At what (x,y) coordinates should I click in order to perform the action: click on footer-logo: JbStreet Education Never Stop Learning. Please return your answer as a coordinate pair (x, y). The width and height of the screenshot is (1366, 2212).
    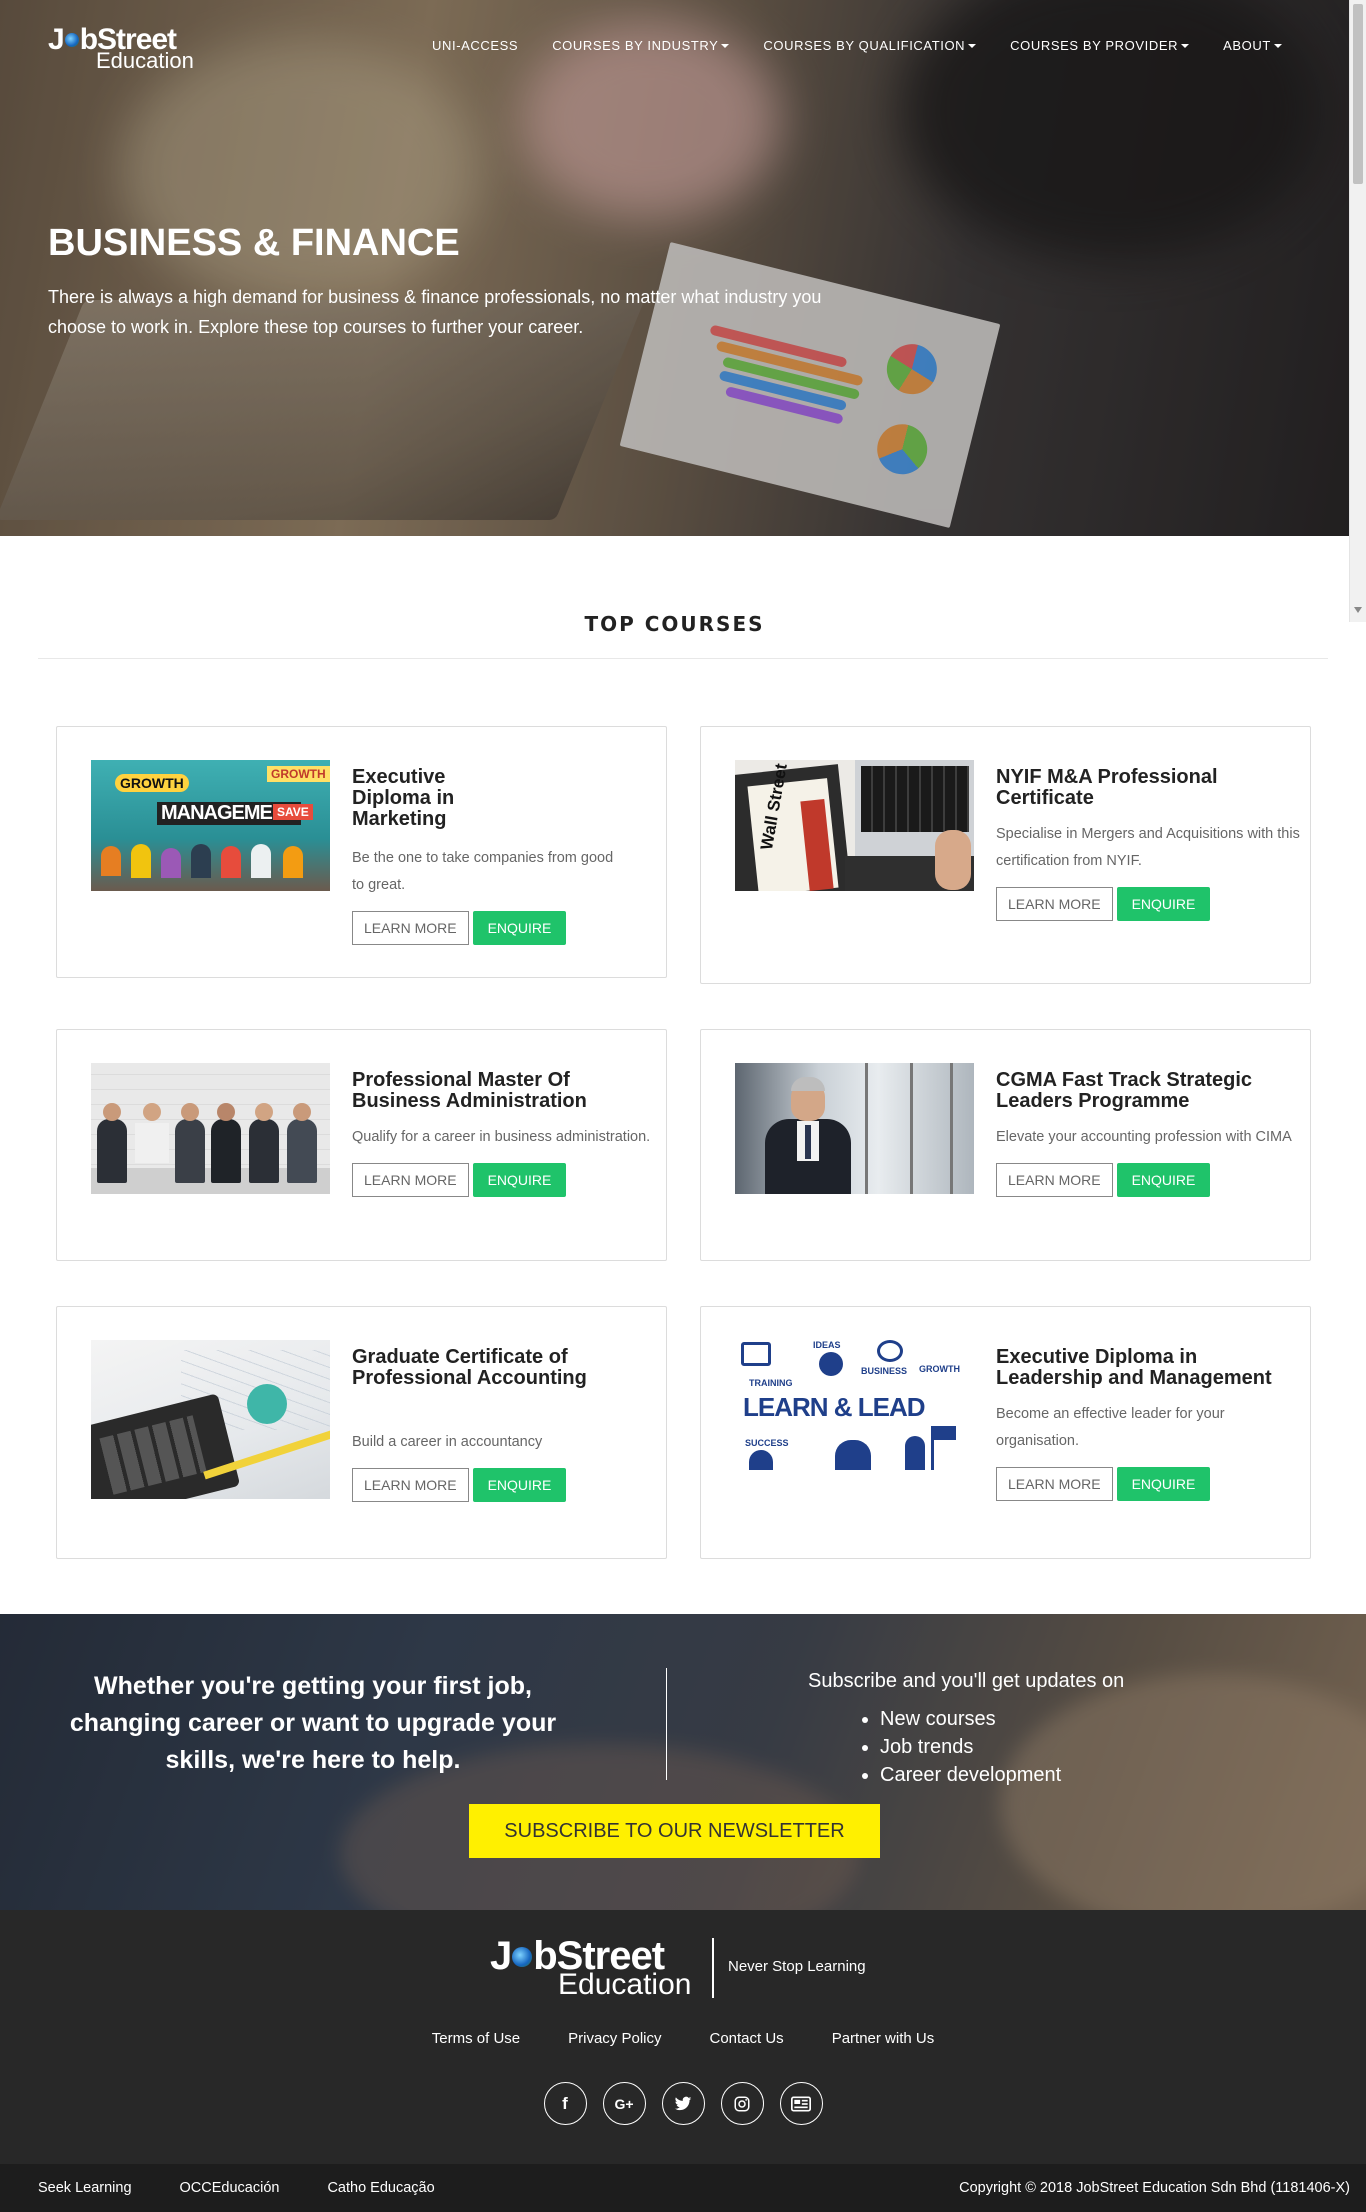
    Looking at the image, I should click on (680, 1967).